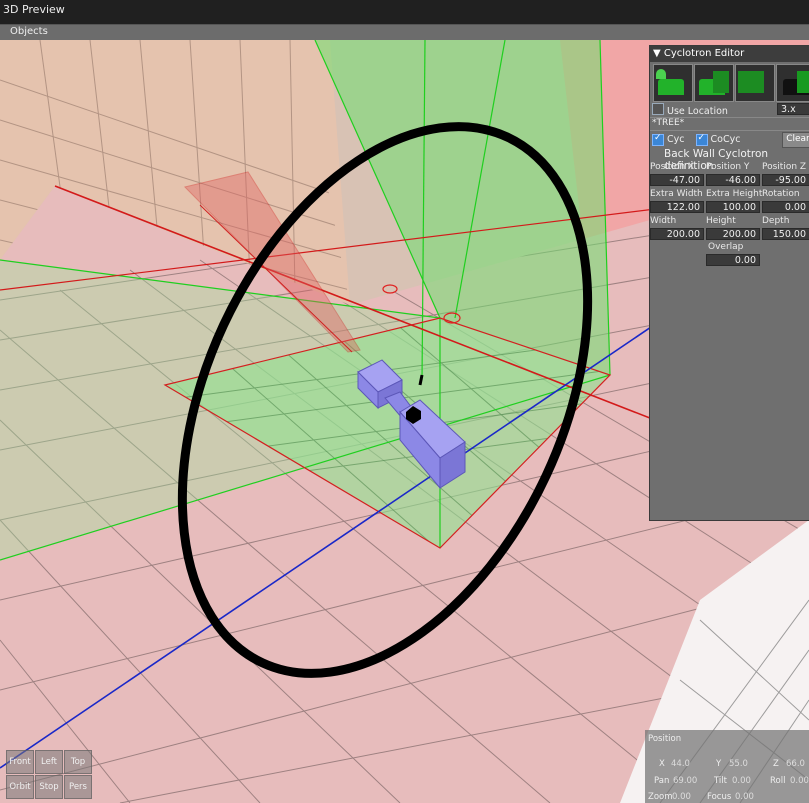 Image resolution: width=809 pixels, height=803 pixels. Describe the element at coordinates (785, 180) in the screenshot. I see `position-z-field: -95.00` at that location.